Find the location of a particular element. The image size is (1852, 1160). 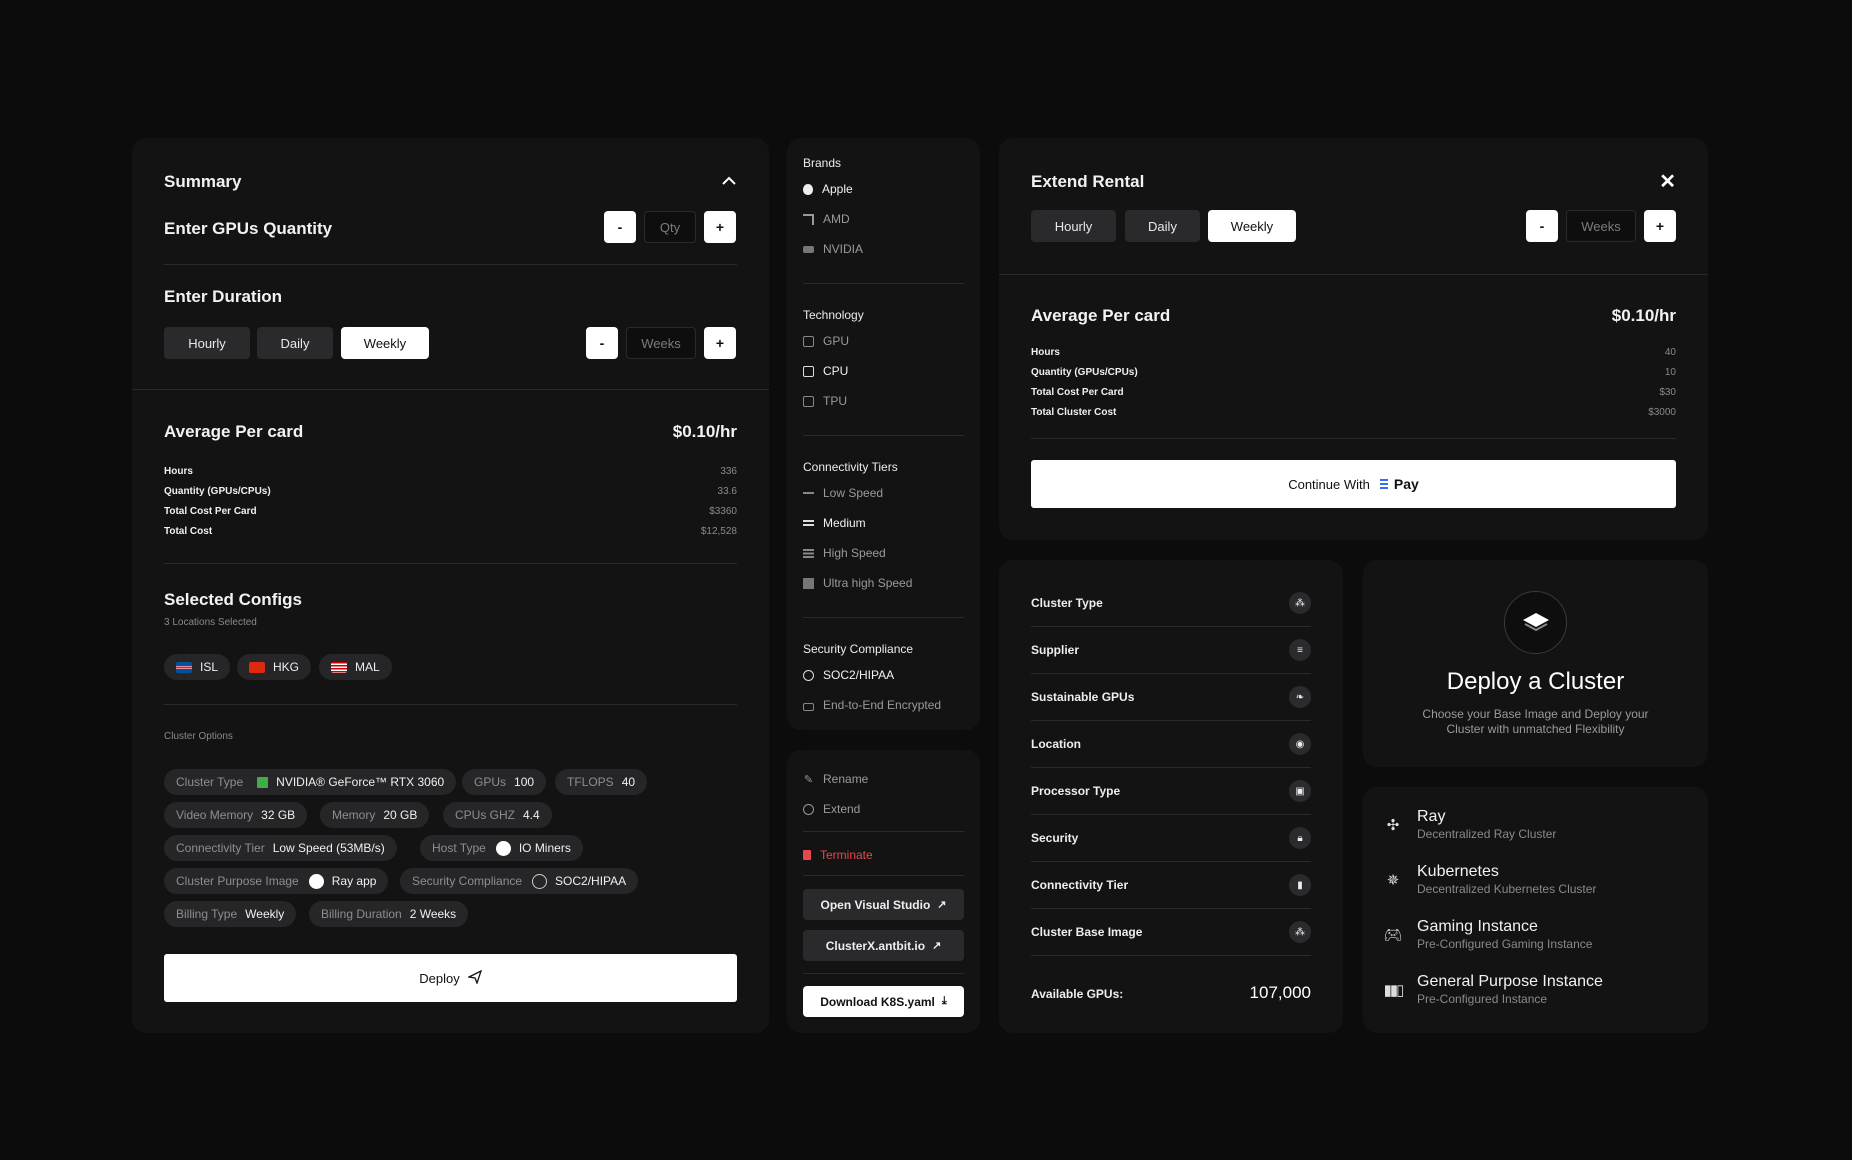

filter-brand-amd: AMD is located at coordinates (826, 219).